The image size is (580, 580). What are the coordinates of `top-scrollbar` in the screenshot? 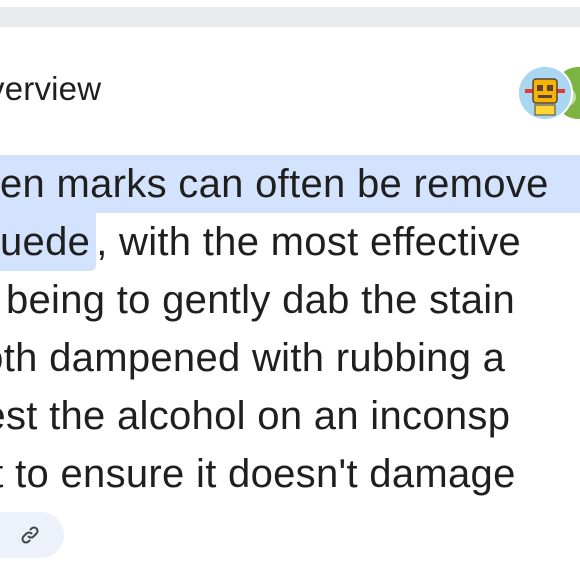 It's located at (290, 17).